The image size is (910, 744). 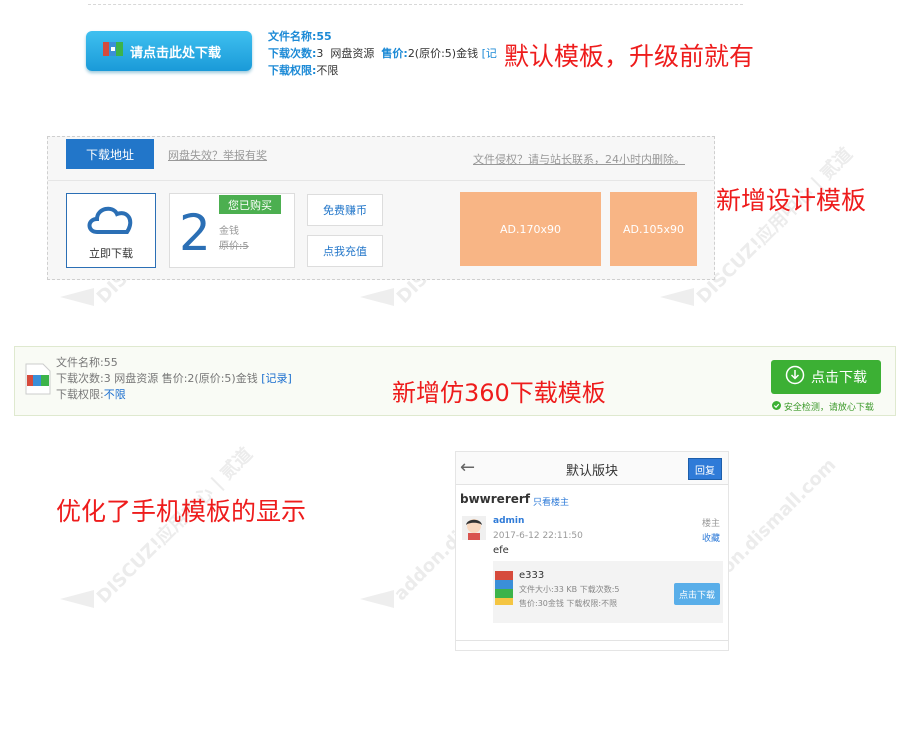 What do you see at coordinates (157, 378) in the screenshot?
I see `downloads-line: 下载次数:3 网盘资源 售价:2(原价:5)金钱` at bounding box center [157, 378].